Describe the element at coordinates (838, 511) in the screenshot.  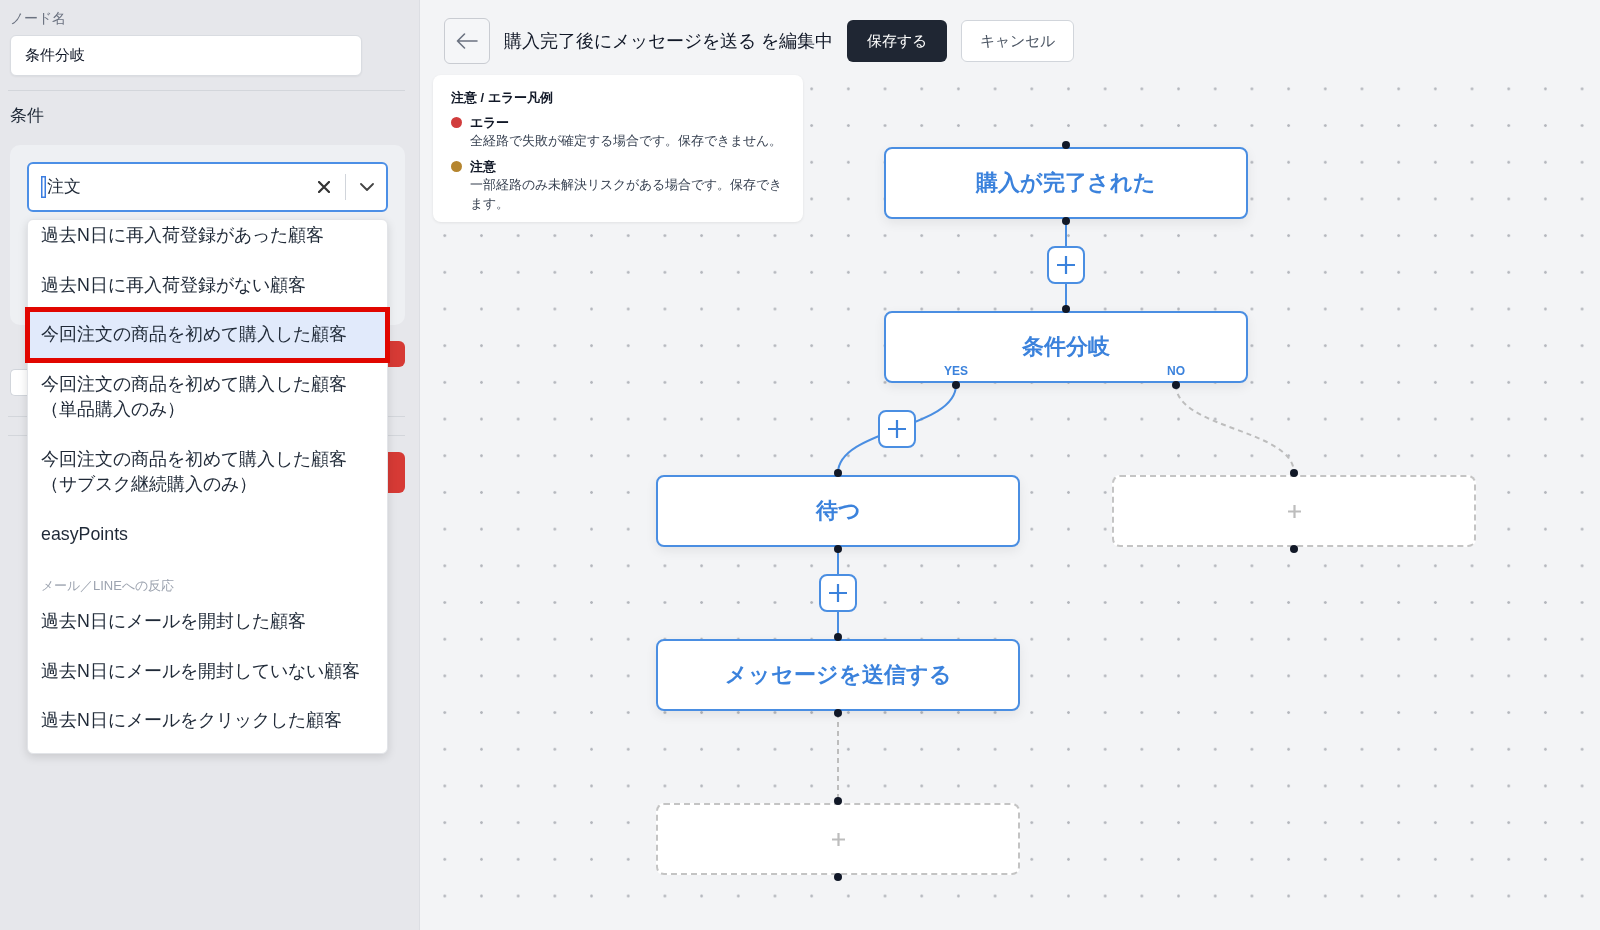
I see `step-node: 待つ` at that location.